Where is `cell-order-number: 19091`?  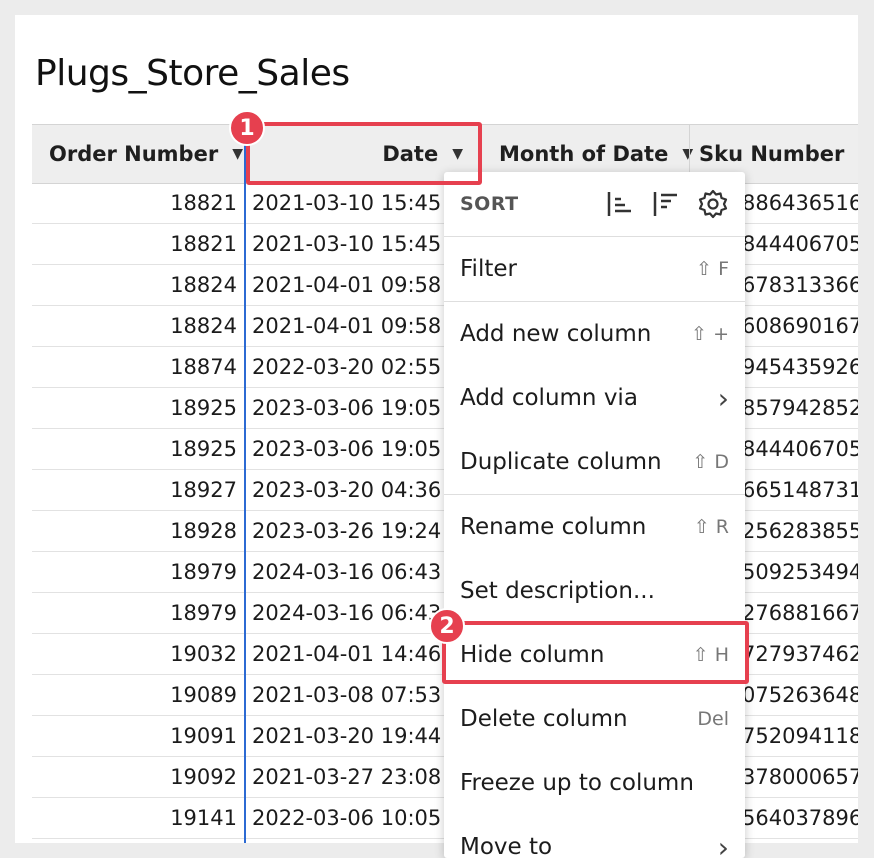
cell-order-number: 19091 is located at coordinates (134, 736).